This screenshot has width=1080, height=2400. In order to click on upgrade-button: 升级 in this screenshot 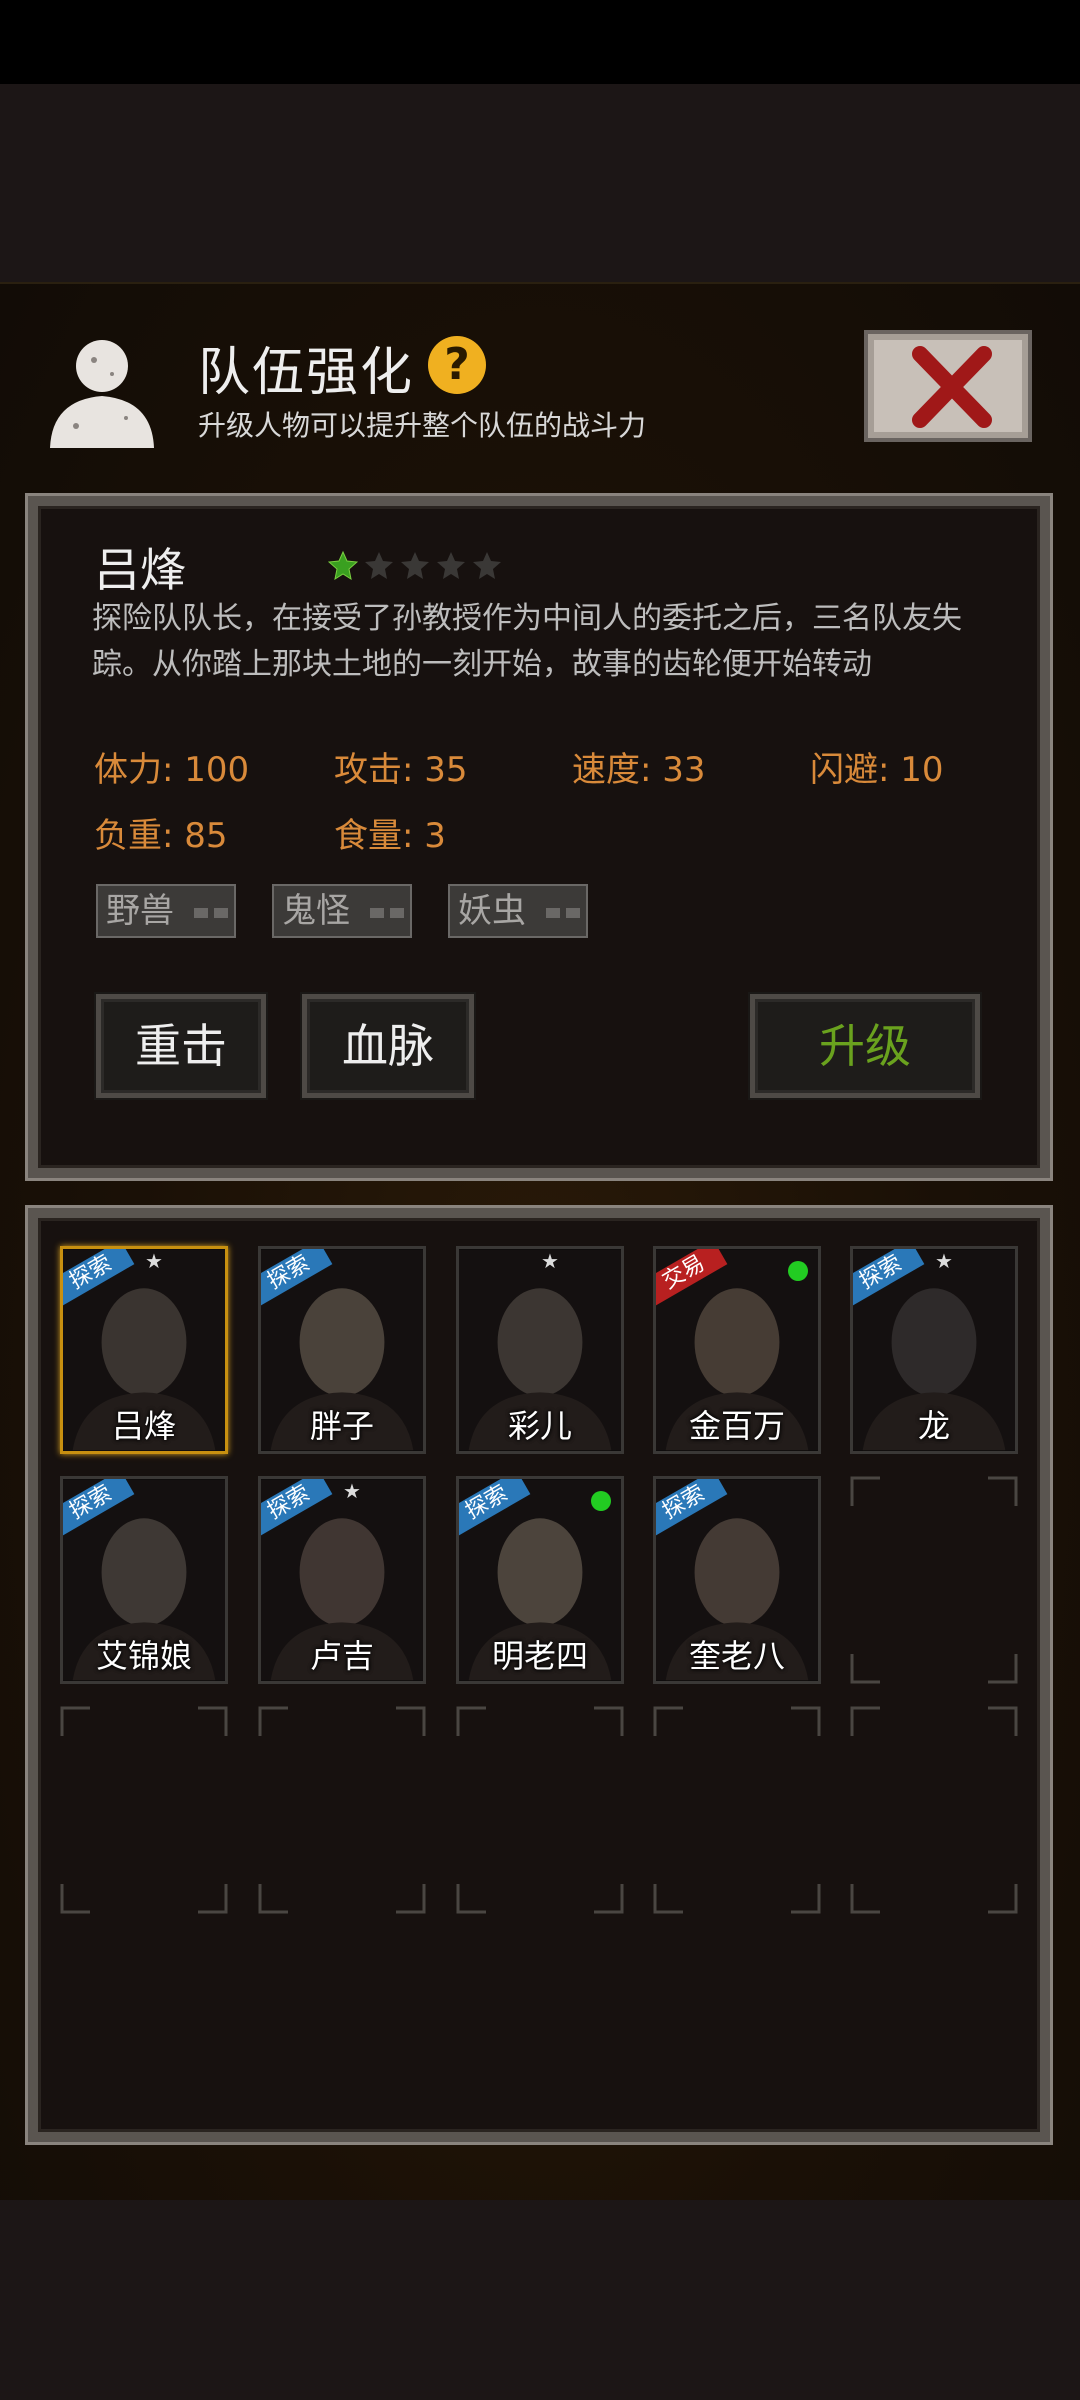, I will do `click(865, 1046)`.